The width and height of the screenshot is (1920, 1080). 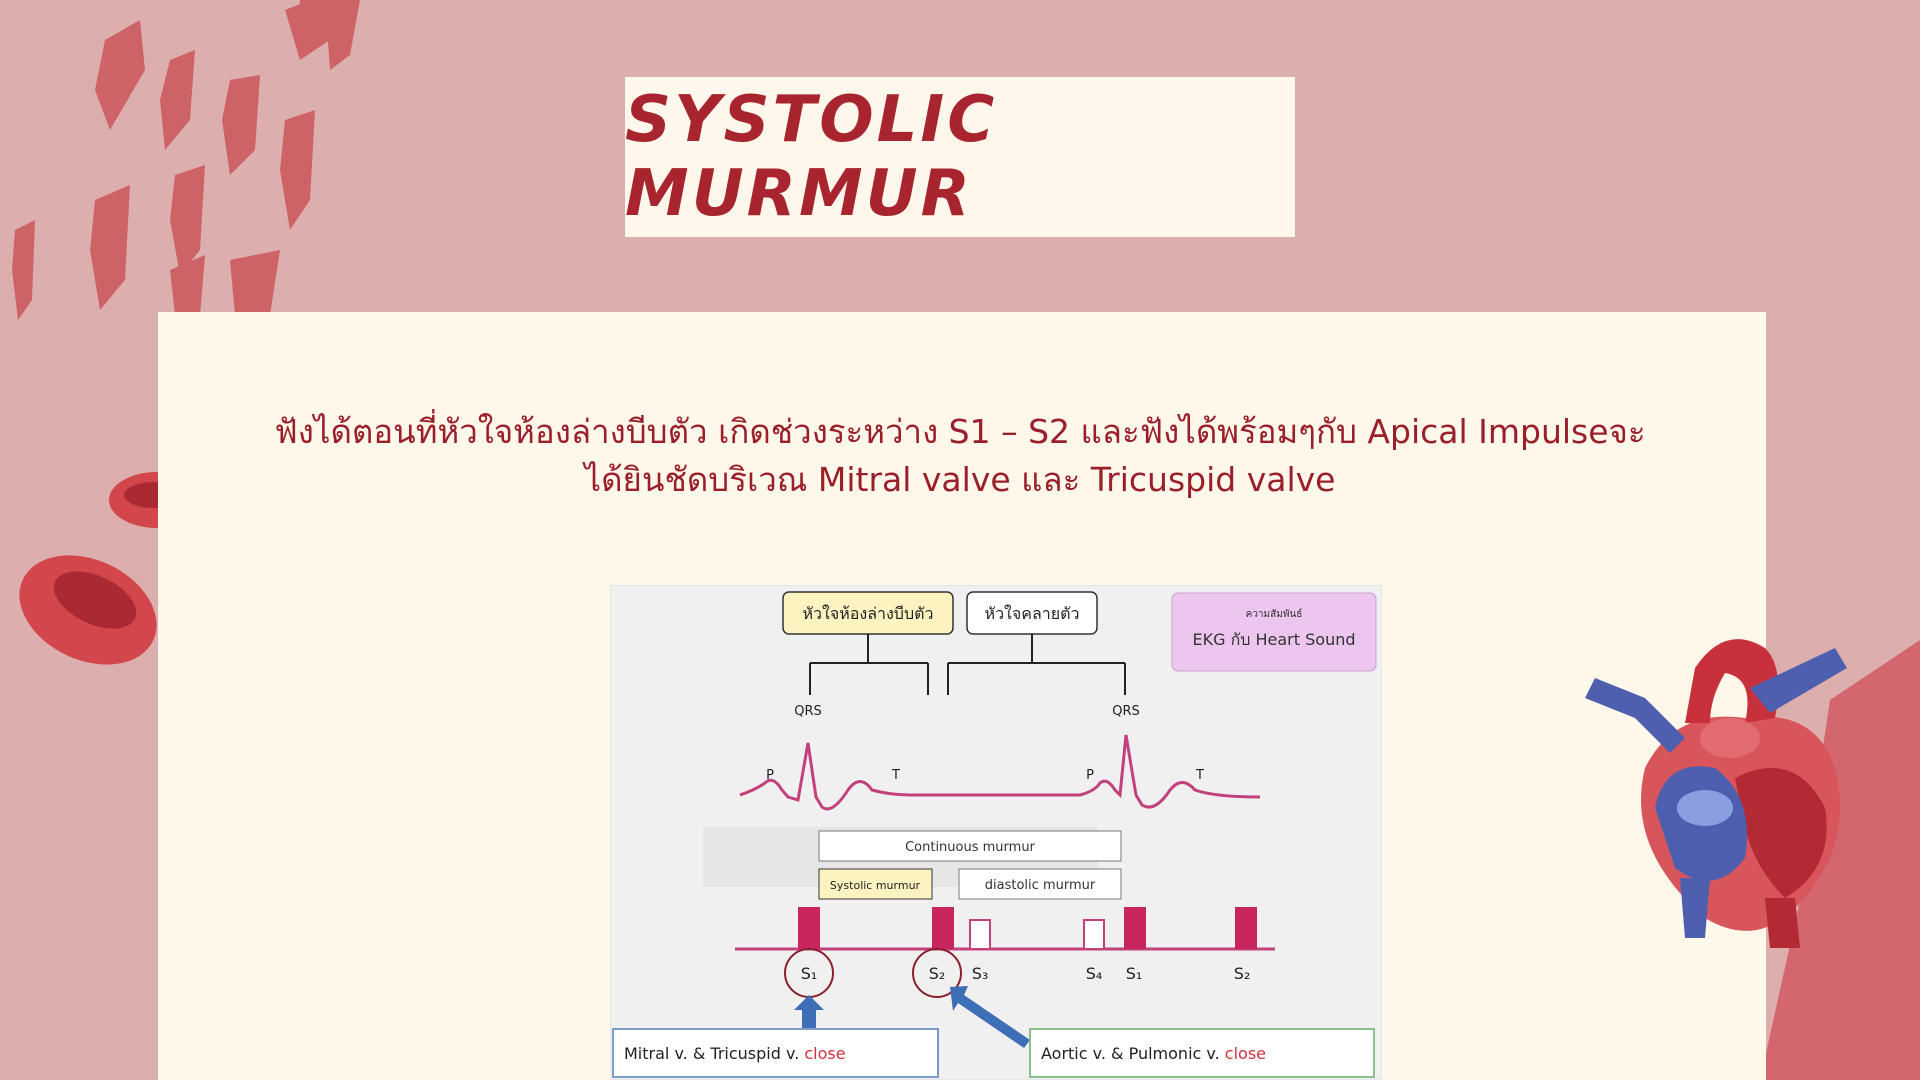 What do you see at coordinates (1782, 923) in the screenshot?
I see `heart-descending-vessel` at bounding box center [1782, 923].